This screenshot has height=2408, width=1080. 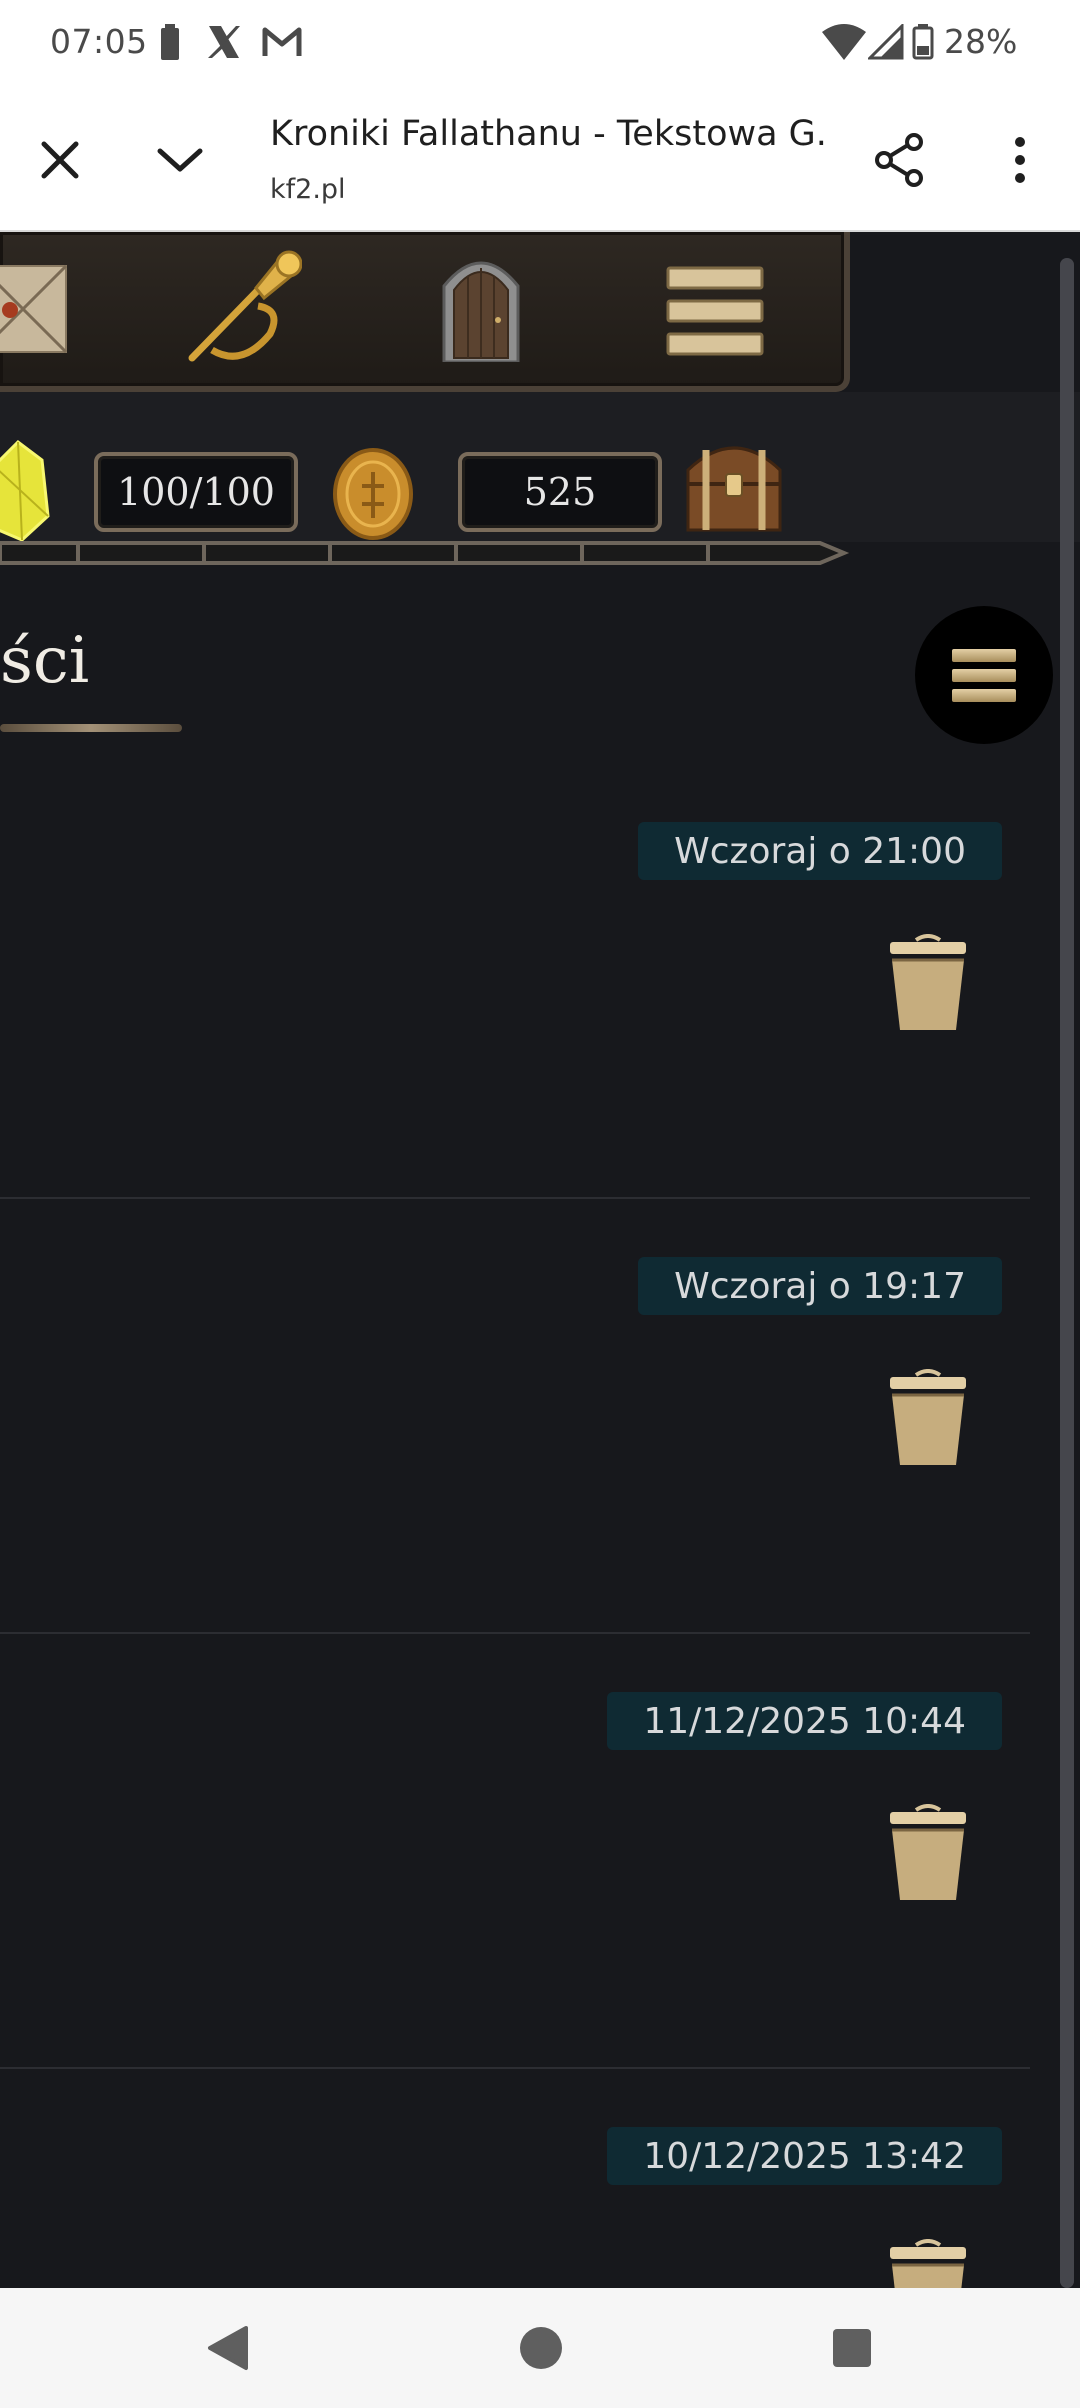 I want to click on more-vert-icon, so click(x=1020, y=160).